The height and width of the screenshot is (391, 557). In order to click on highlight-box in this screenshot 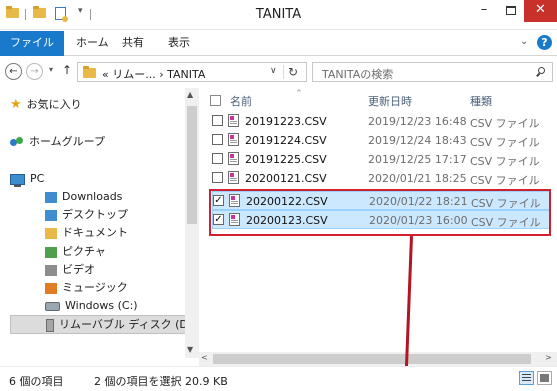, I will do `click(380, 212)`.